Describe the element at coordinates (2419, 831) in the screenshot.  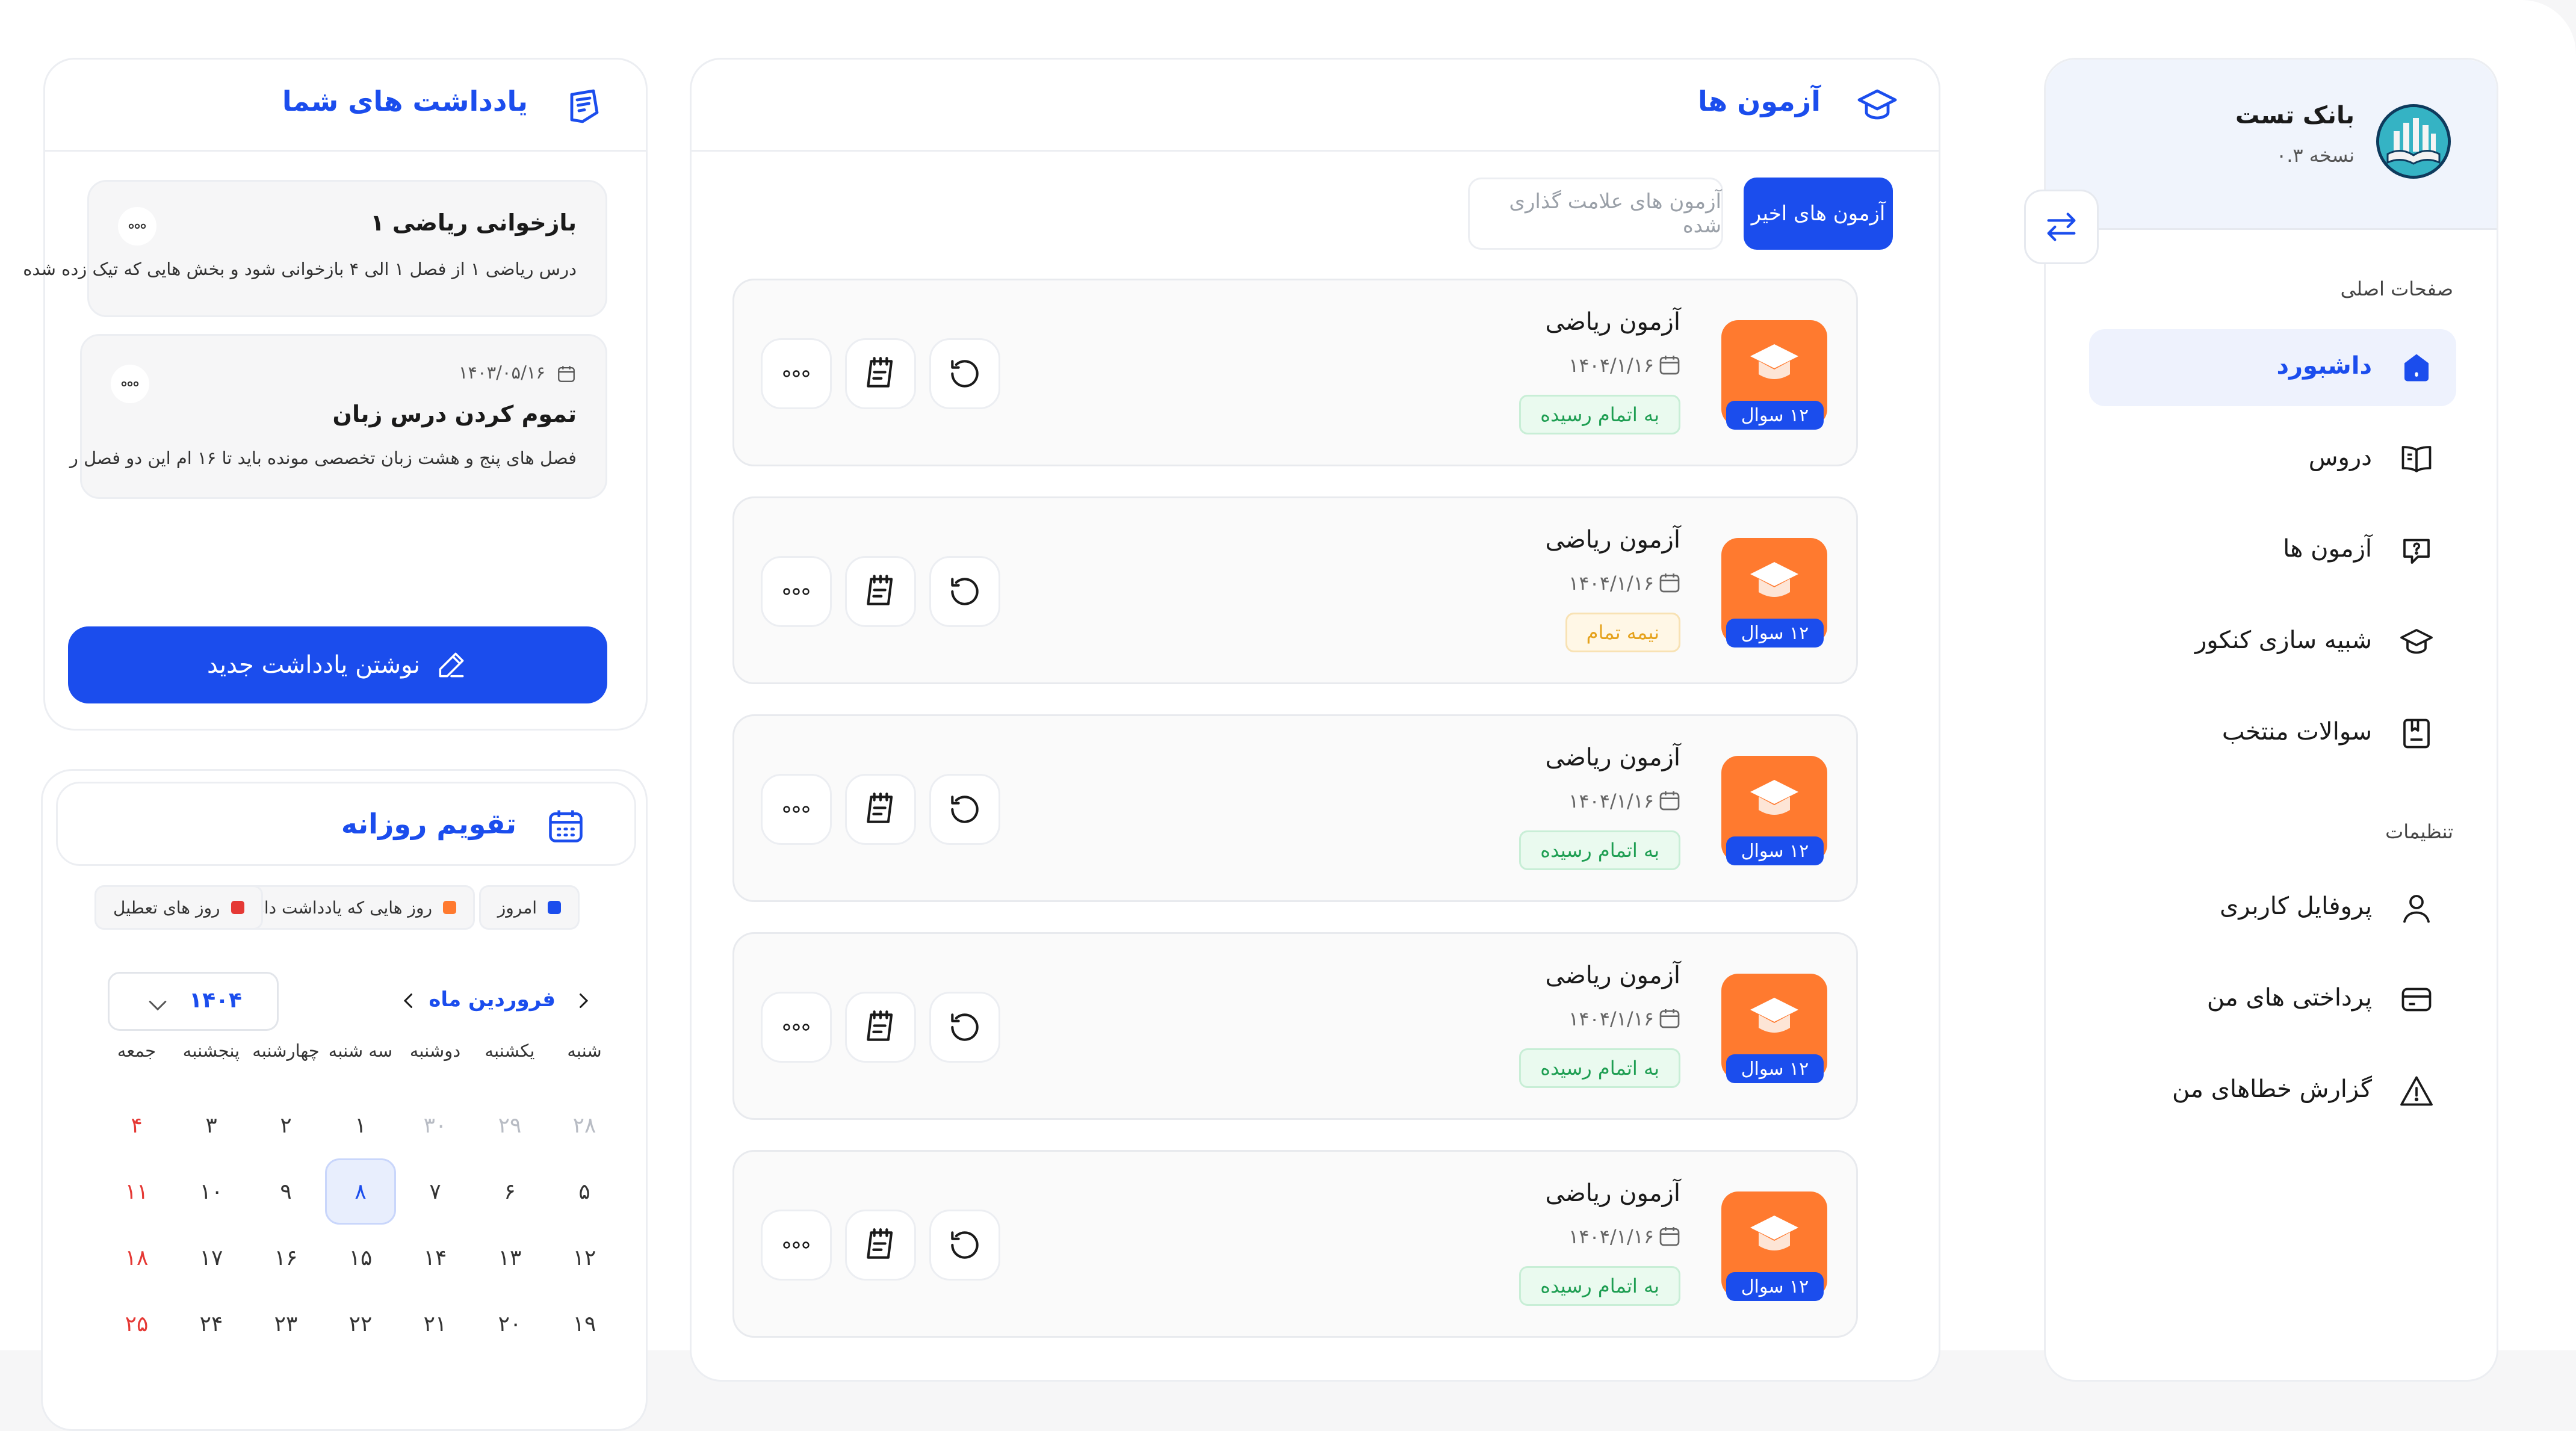
I see `section-settings-label: تنظیمات` at that location.